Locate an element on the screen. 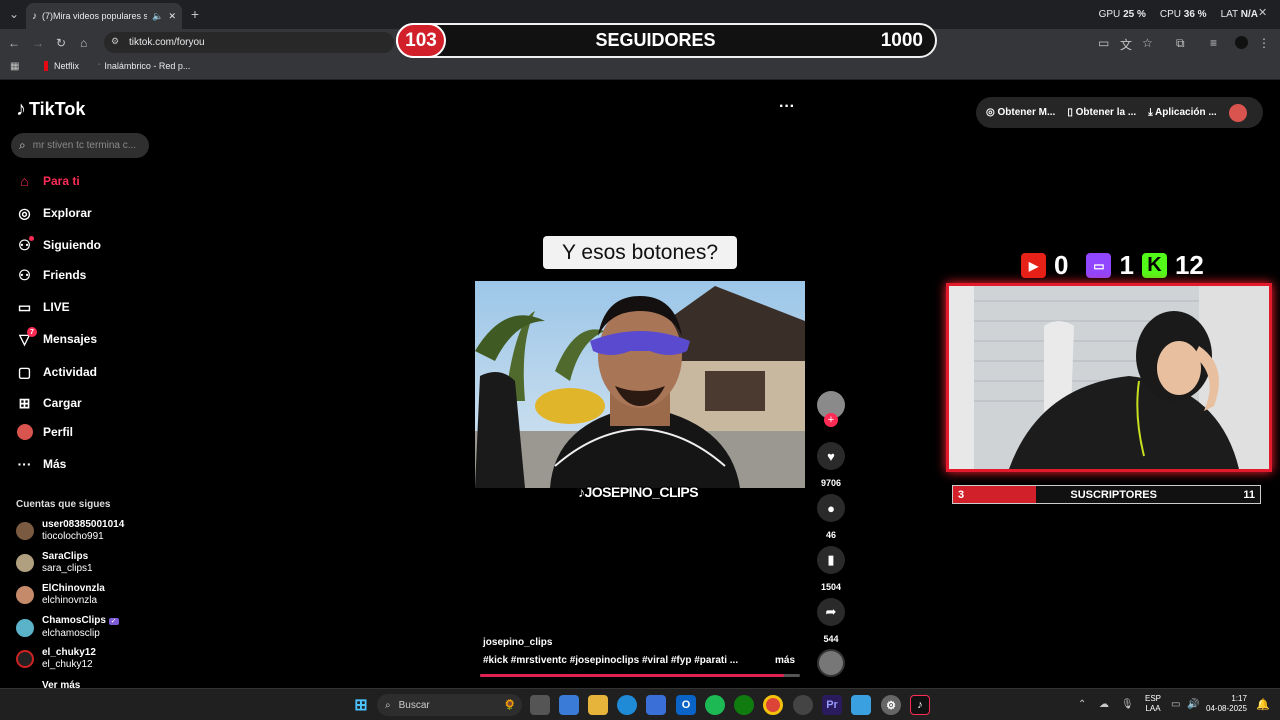 Image resolution: width=1280 pixels, height=720 pixels. video-watermark: ♪JOSEPINO_CLIPS is located at coordinates (638, 492).